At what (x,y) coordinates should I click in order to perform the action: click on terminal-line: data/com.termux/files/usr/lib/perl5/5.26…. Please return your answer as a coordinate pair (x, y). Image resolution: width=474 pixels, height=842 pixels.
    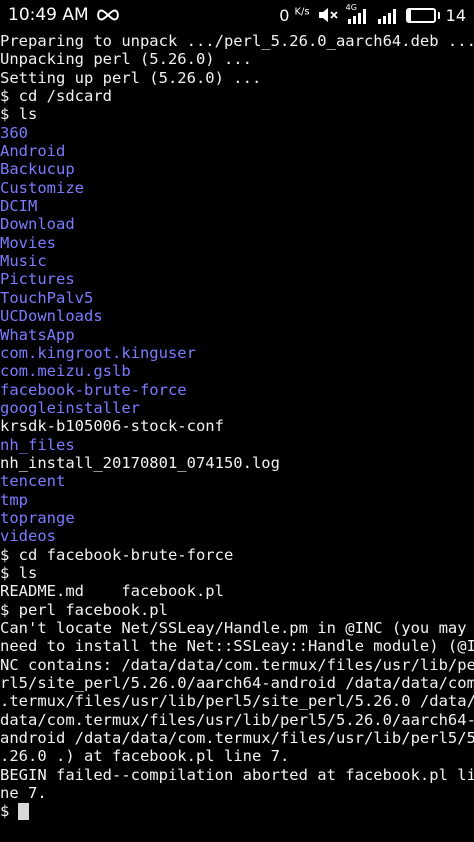
    Looking at the image, I should click on (237, 719).